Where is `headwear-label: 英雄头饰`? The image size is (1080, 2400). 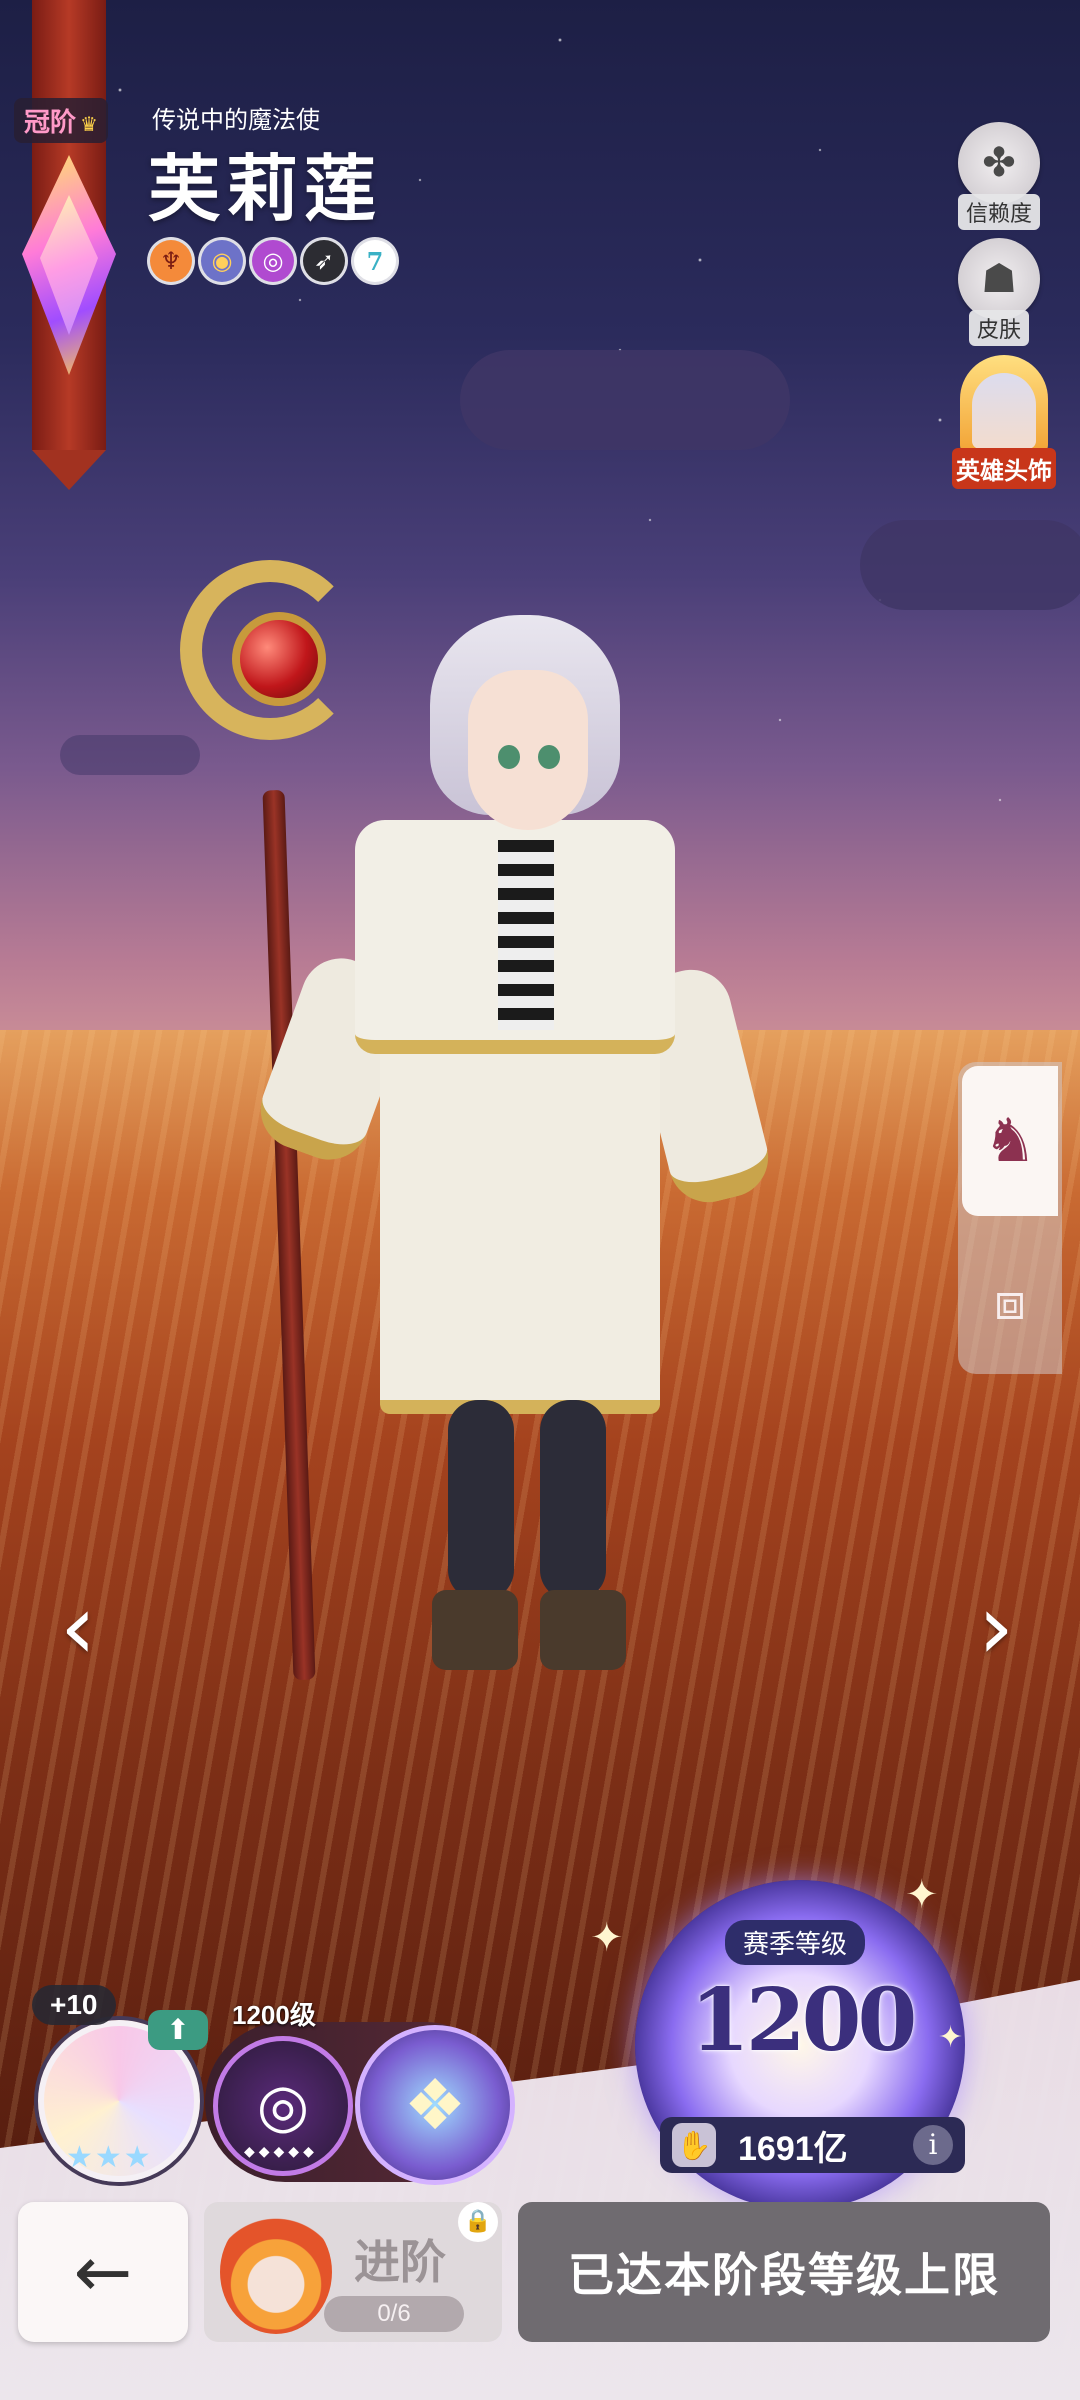
headwear-label: 英雄头饰 is located at coordinates (1004, 468).